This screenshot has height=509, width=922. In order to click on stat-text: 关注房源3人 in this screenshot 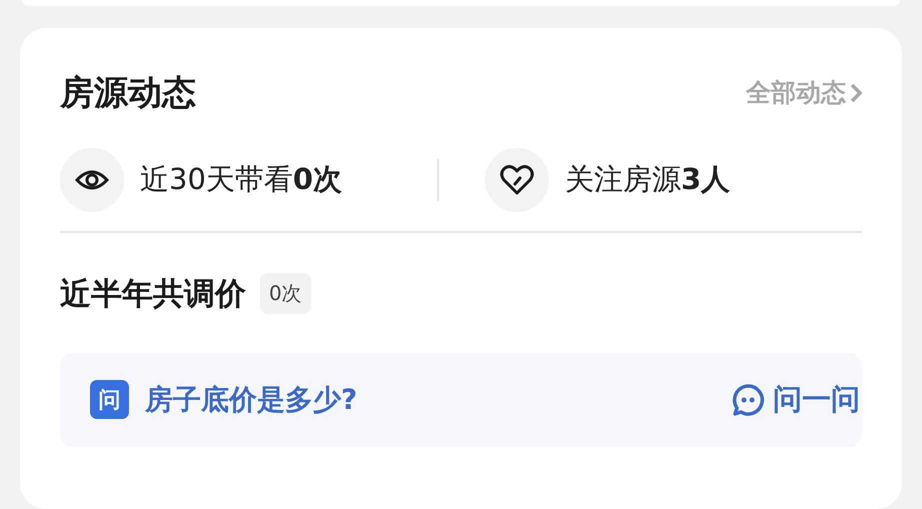, I will do `click(647, 179)`.